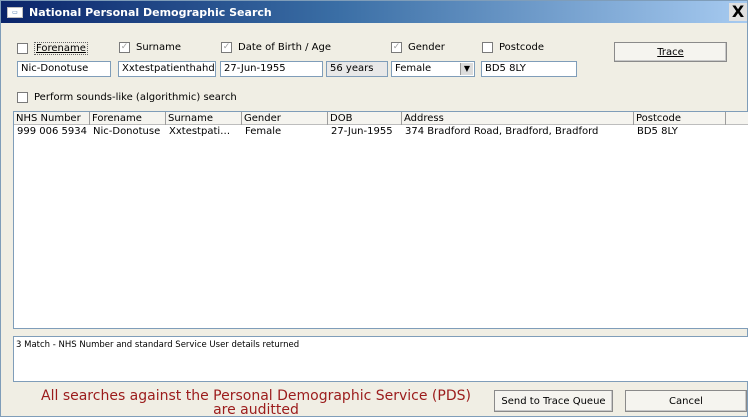  What do you see at coordinates (271, 69) in the screenshot?
I see `dob-field: 27-Jun-1955` at bounding box center [271, 69].